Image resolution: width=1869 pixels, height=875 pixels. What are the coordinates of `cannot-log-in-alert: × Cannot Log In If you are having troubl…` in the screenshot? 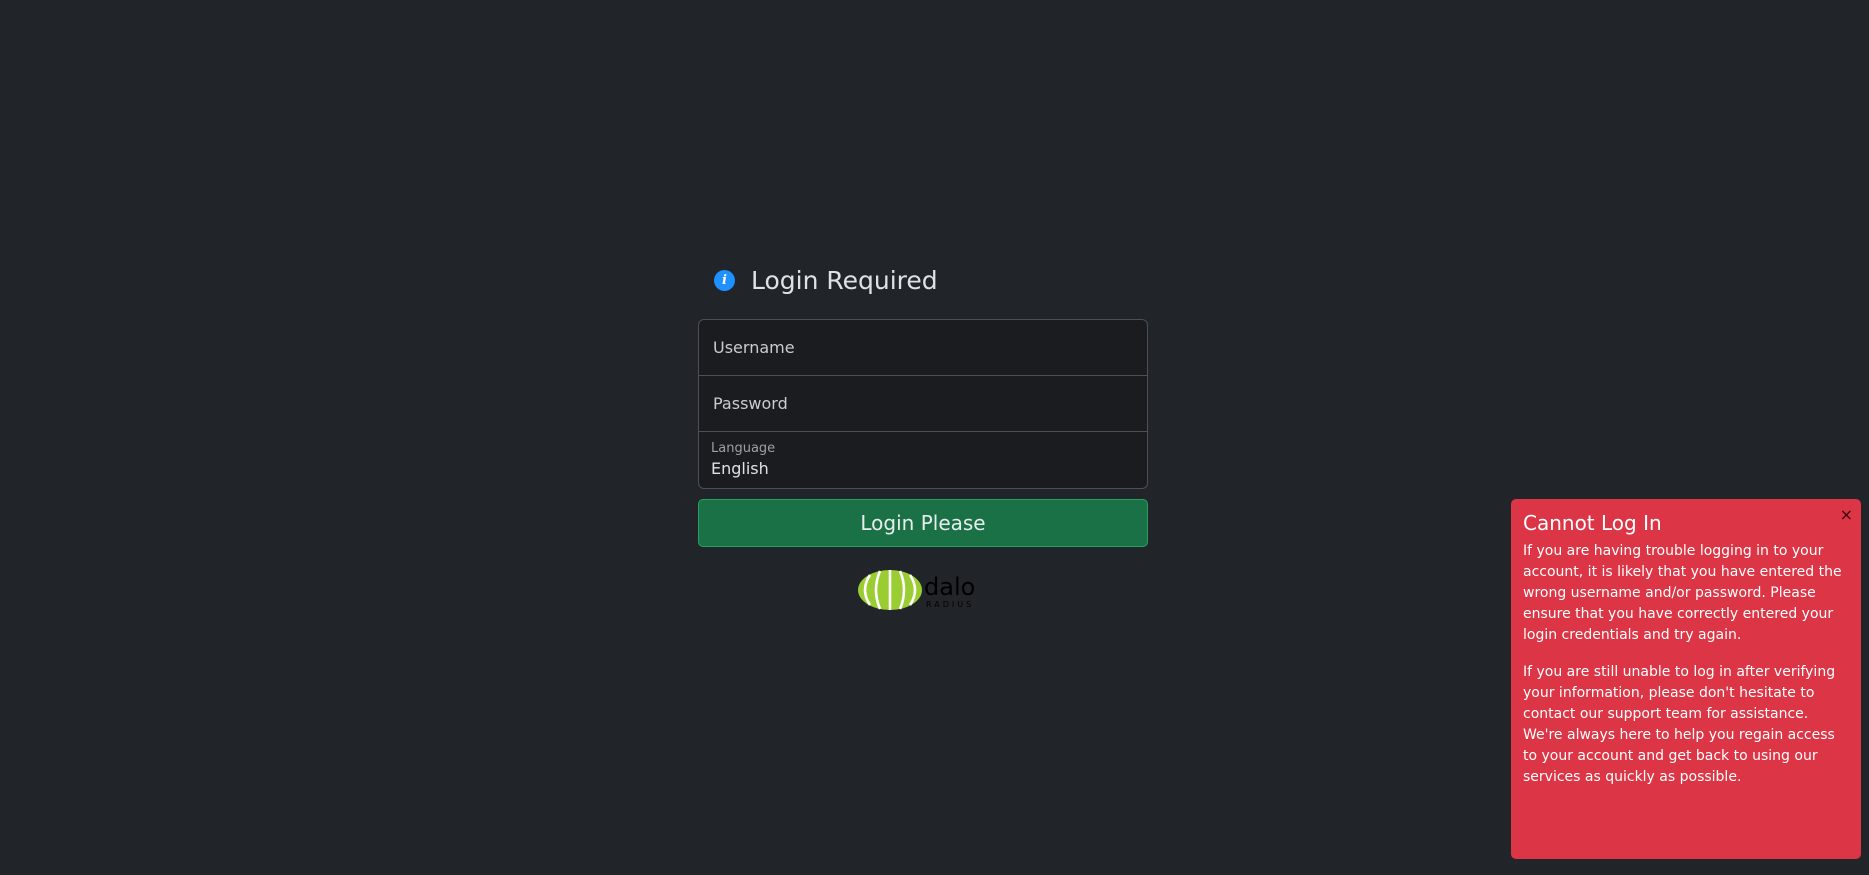 It's located at (1686, 679).